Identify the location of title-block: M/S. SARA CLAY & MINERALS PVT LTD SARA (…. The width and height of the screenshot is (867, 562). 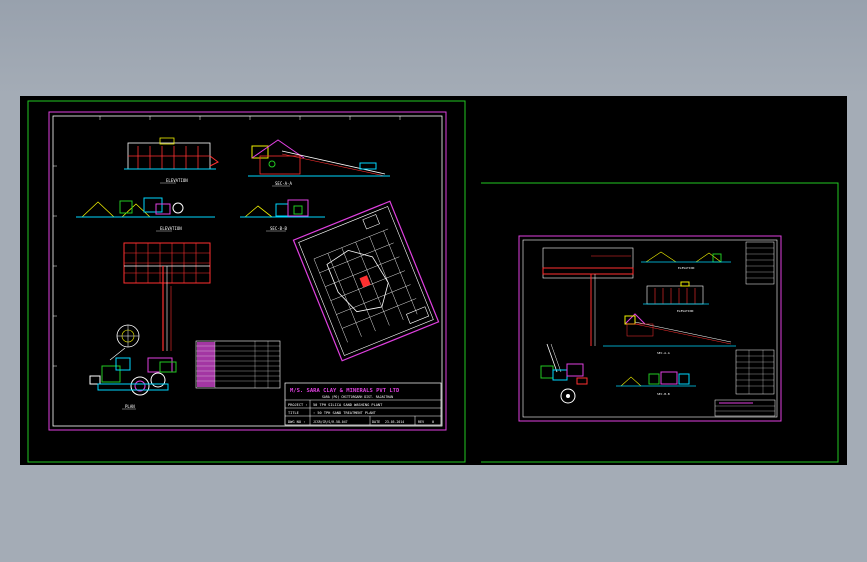
(363, 404).